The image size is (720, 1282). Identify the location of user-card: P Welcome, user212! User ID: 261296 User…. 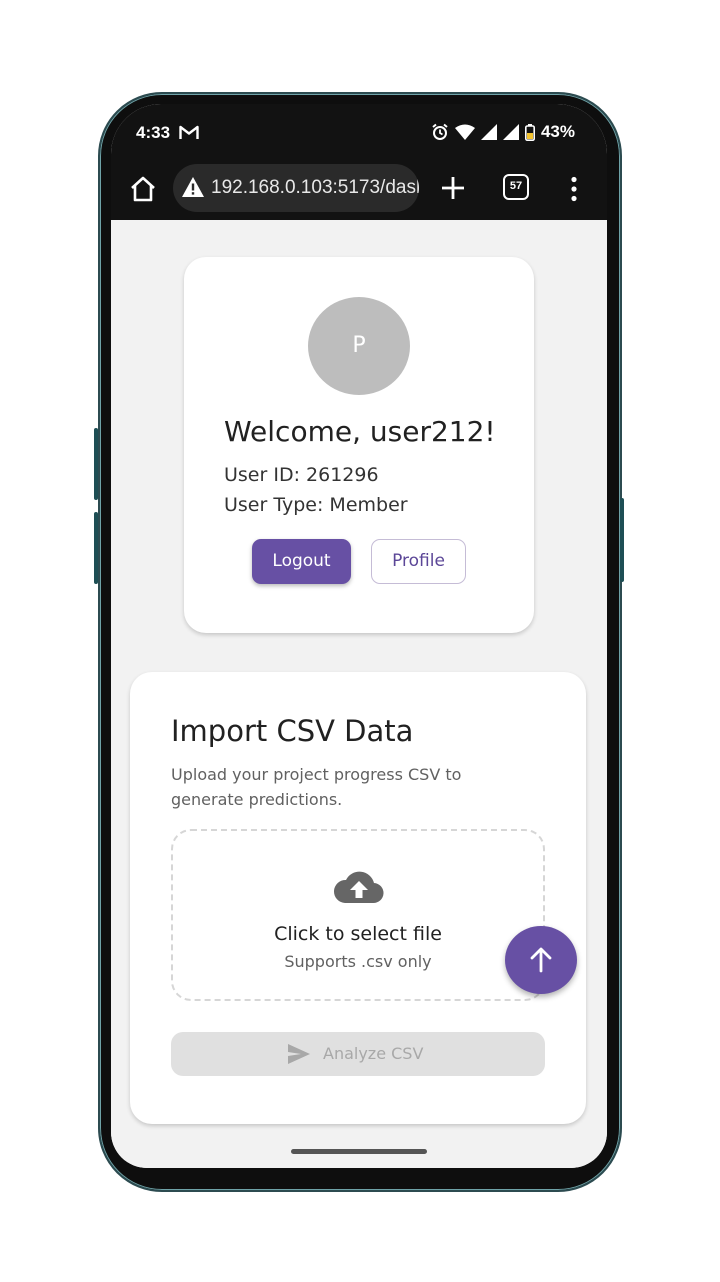
(359, 445).